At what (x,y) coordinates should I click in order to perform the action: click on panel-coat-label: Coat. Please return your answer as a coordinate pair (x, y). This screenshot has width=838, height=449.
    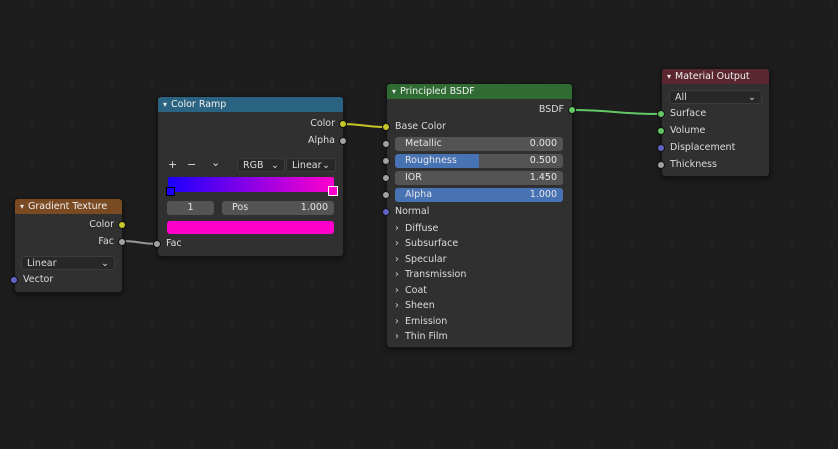
    Looking at the image, I should click on (416, 290).